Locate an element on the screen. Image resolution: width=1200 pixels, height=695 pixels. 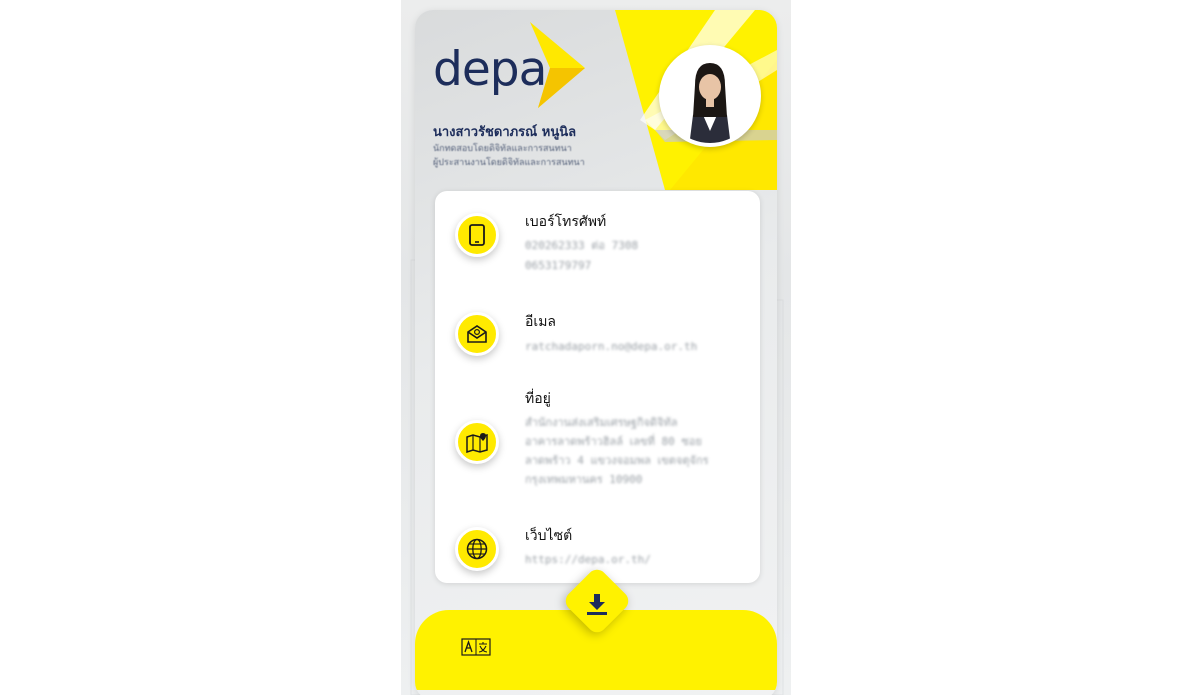
map-pin-icon is located at coordinates (477, 443).